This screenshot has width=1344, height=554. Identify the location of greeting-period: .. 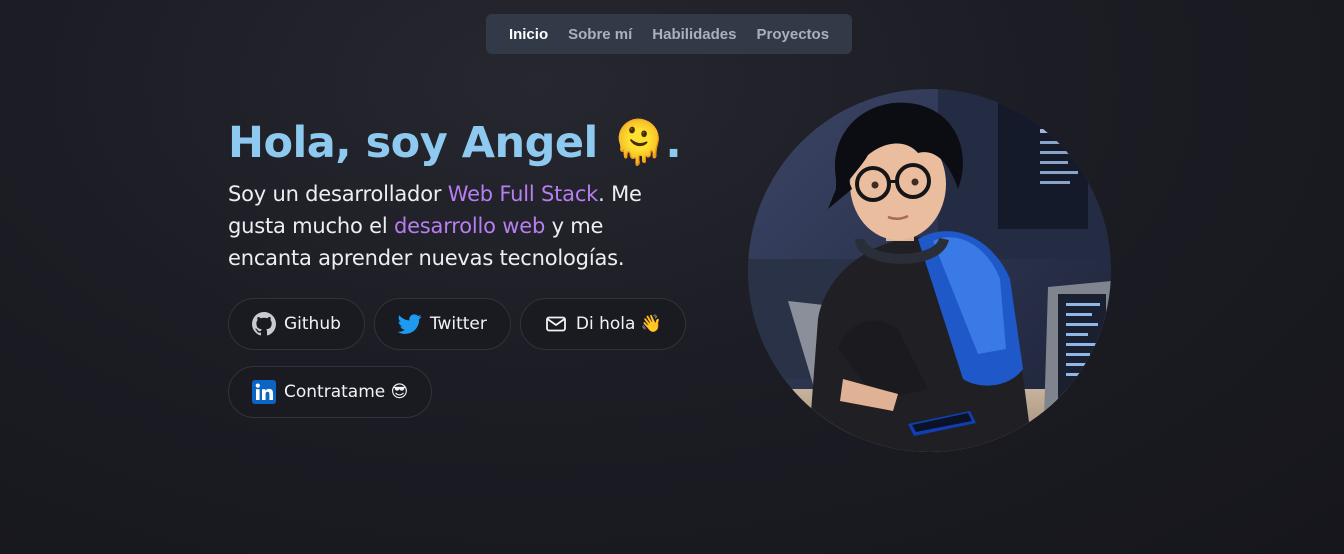
(673, 143).